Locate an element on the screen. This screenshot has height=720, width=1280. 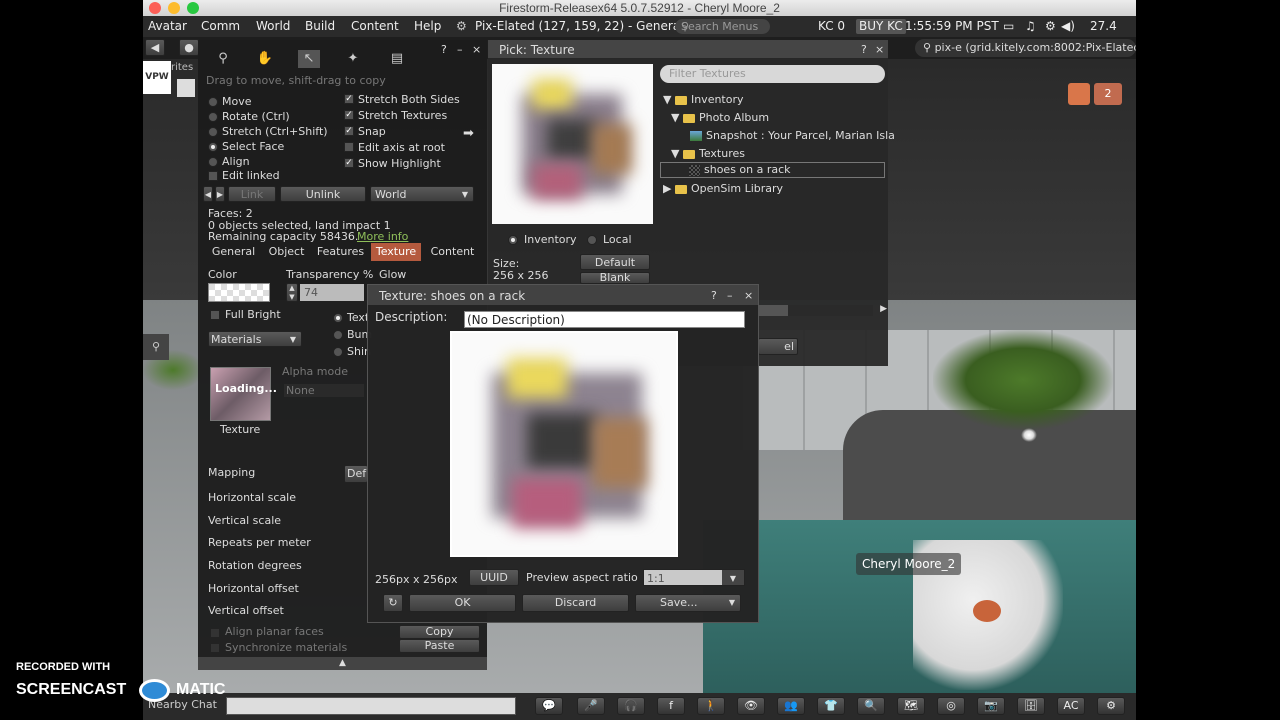
menu-help: Help is located at coordinates (427, 26).